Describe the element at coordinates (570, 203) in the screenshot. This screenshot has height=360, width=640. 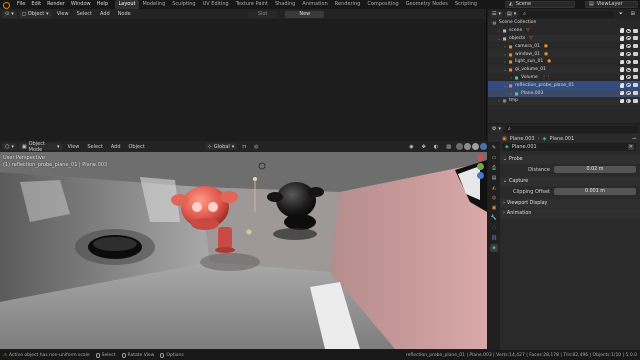
I see `panel-viewport-display: › Viewport Display` at that location.